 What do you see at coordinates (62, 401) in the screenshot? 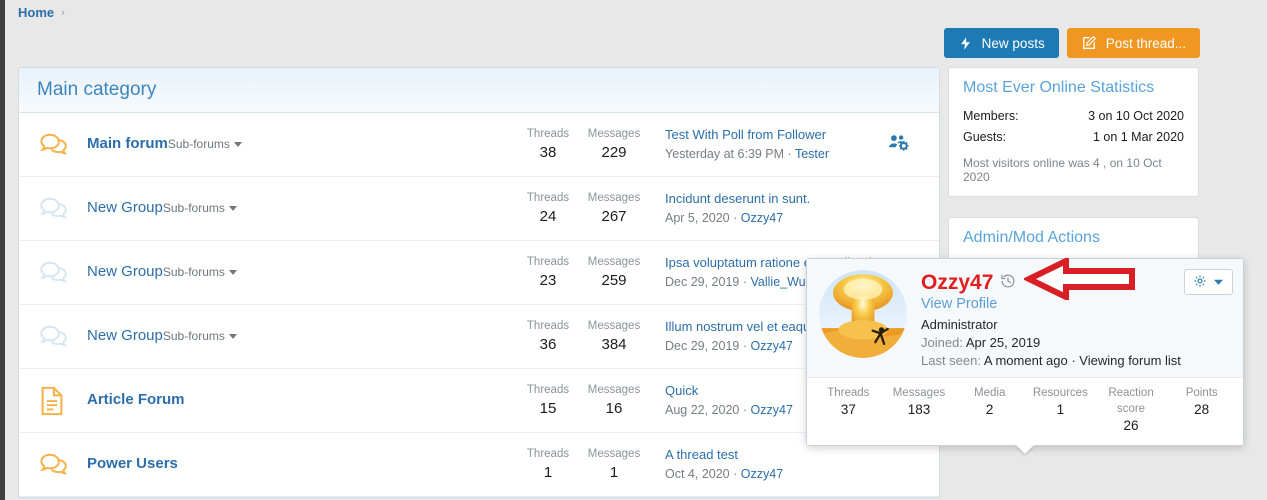
I see `article-page-icon` at bounding box center [62, 401].